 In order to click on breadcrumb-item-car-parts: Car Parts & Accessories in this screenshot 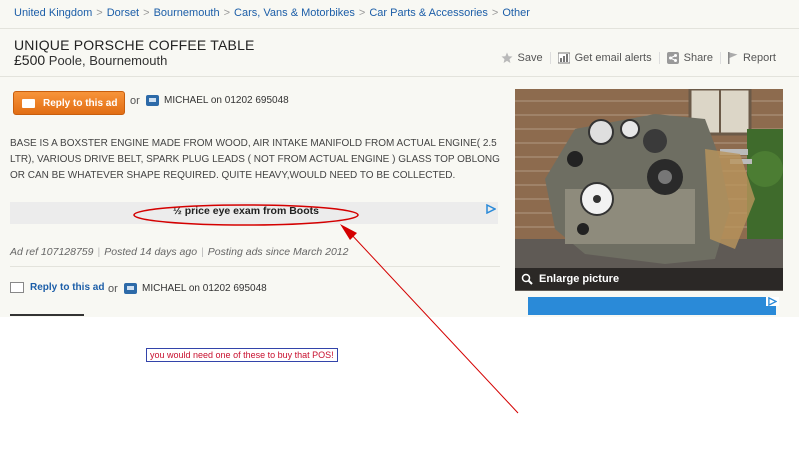, I will do `click(428, 13)`.